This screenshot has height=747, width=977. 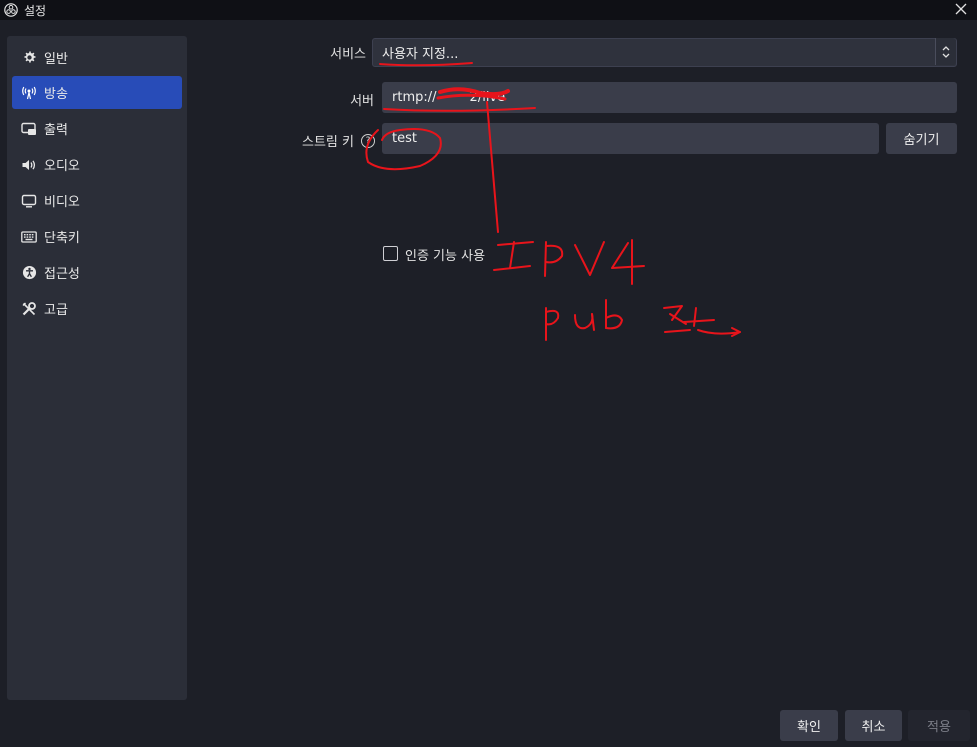 I want to click on ok-button: 확인, so click(x=809, y=725).